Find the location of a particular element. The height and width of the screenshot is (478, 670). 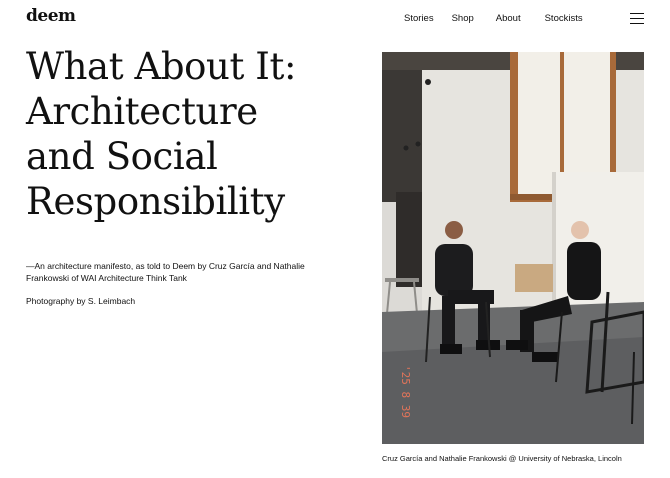

date-stamp: '25 8 39 is located at coordinates (405, 391).